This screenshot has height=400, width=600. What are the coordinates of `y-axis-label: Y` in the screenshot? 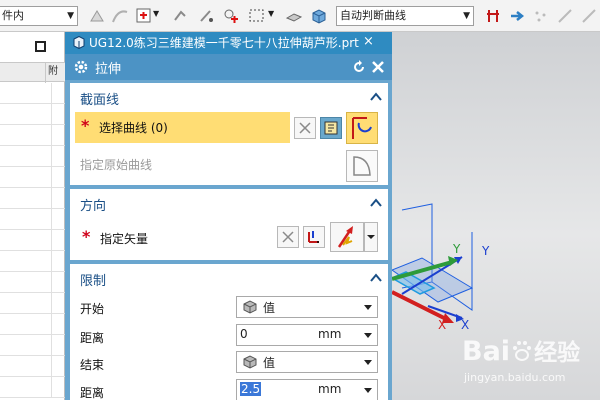 It's located at (457, 249).